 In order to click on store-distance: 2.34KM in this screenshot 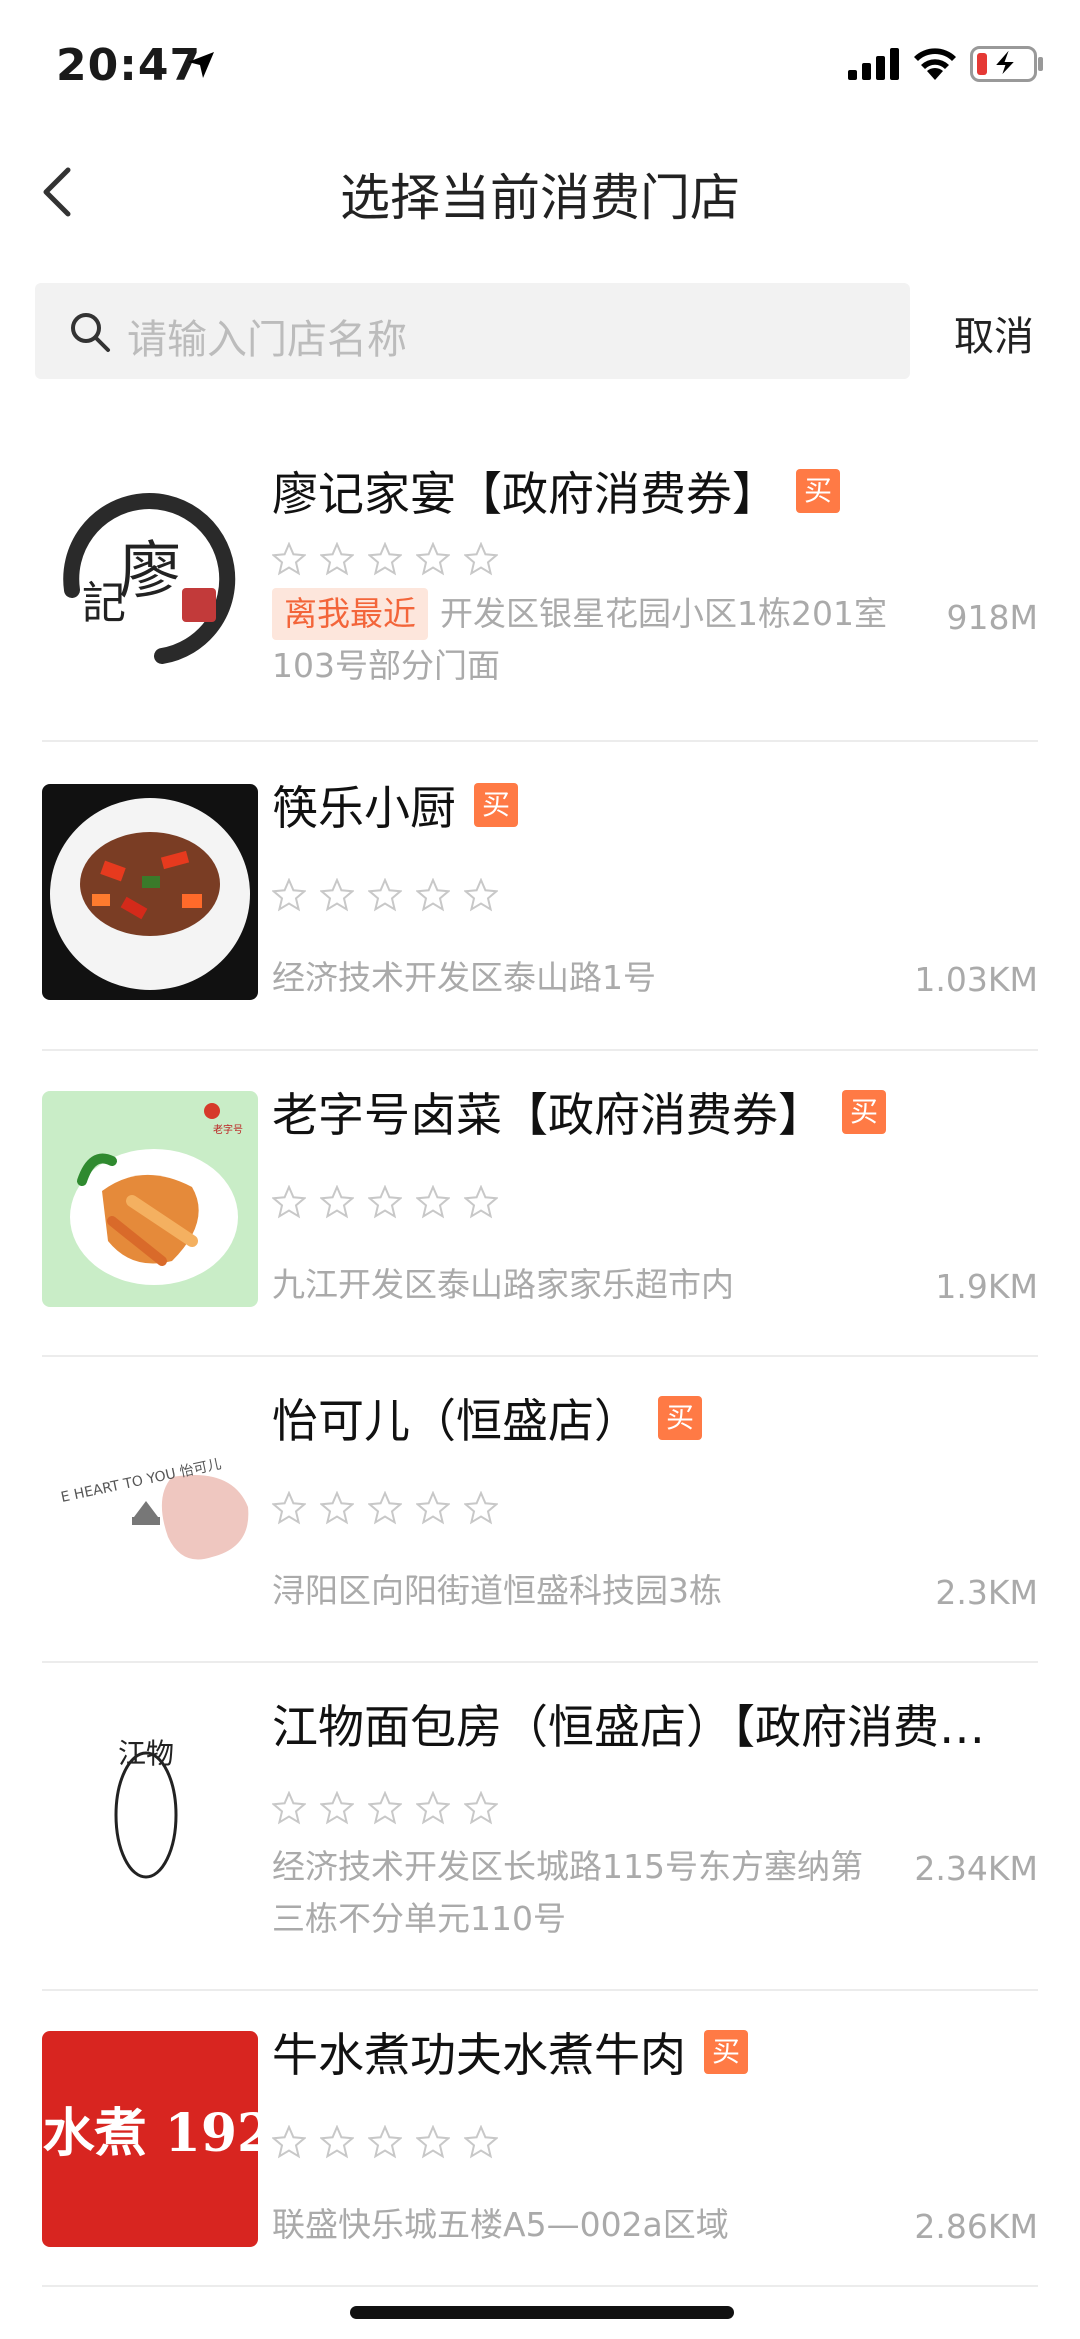, I will do `click(976, 1868)`.